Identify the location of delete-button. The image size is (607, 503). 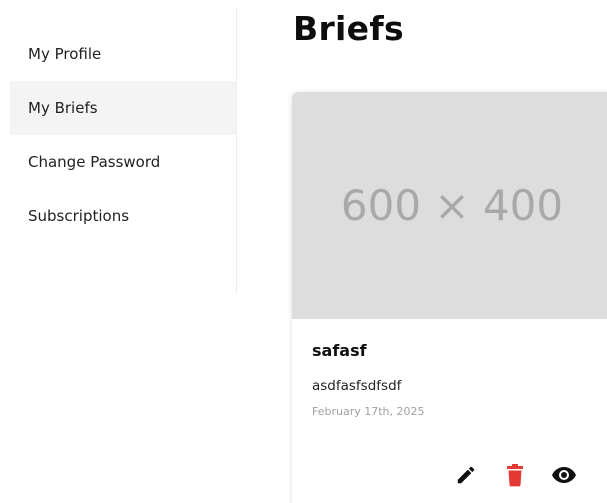
(515, 475).